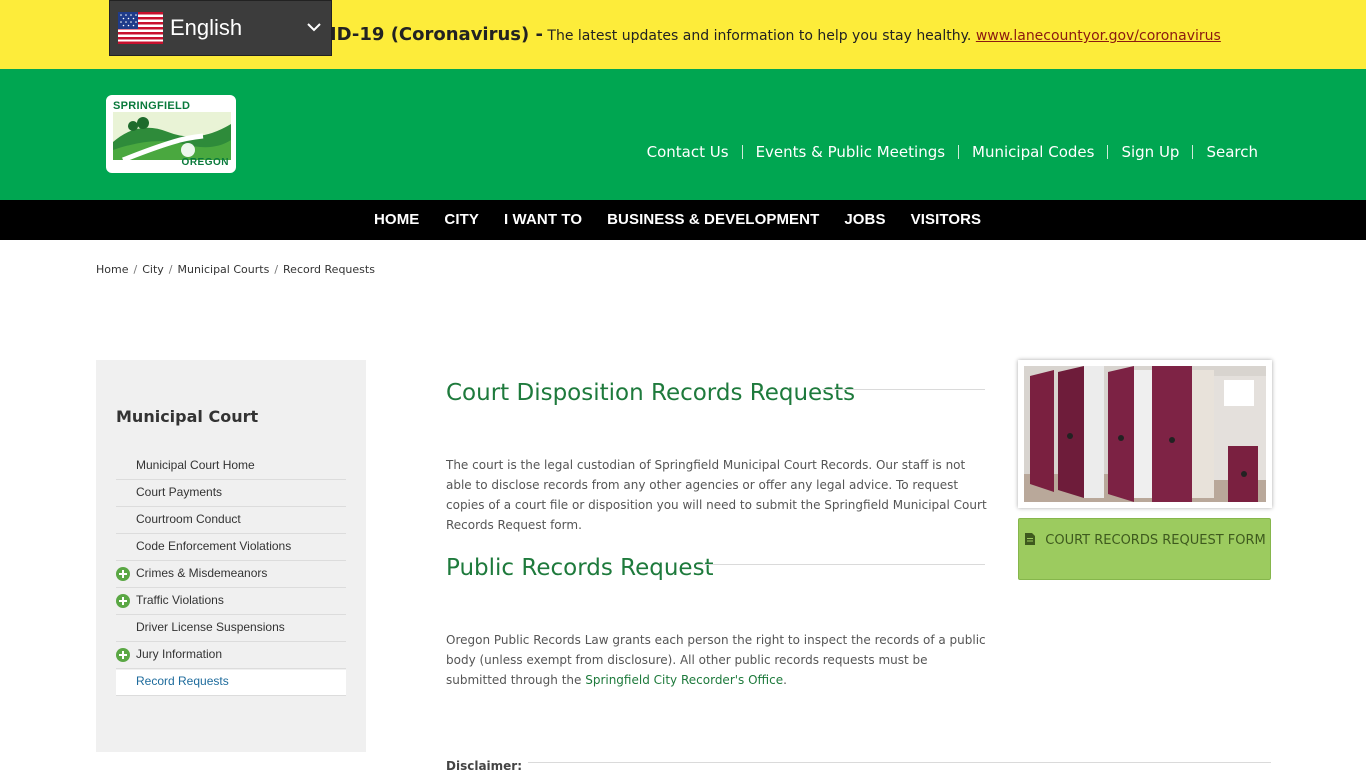 This screenshot has height=773, width=1366. Describe the element at coordinates (1232, 152) in the screenshot. I see `search-link: Search` at that location.